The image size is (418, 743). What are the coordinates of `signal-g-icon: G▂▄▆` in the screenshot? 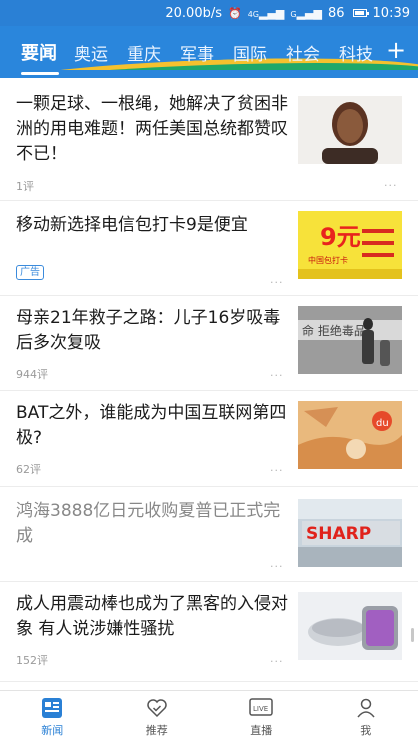 It's located at (306, 13).